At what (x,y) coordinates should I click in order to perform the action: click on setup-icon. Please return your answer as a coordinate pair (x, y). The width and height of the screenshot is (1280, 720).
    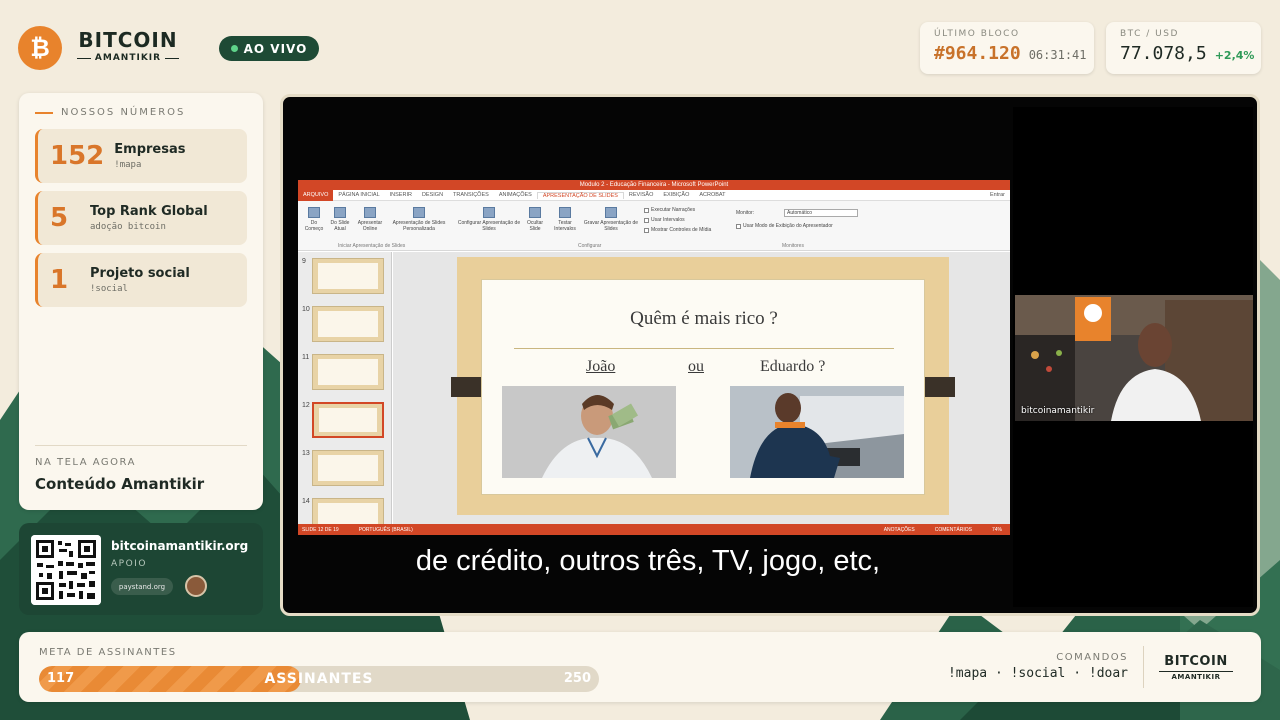
    Looking at the image, I should click on (489, 212).